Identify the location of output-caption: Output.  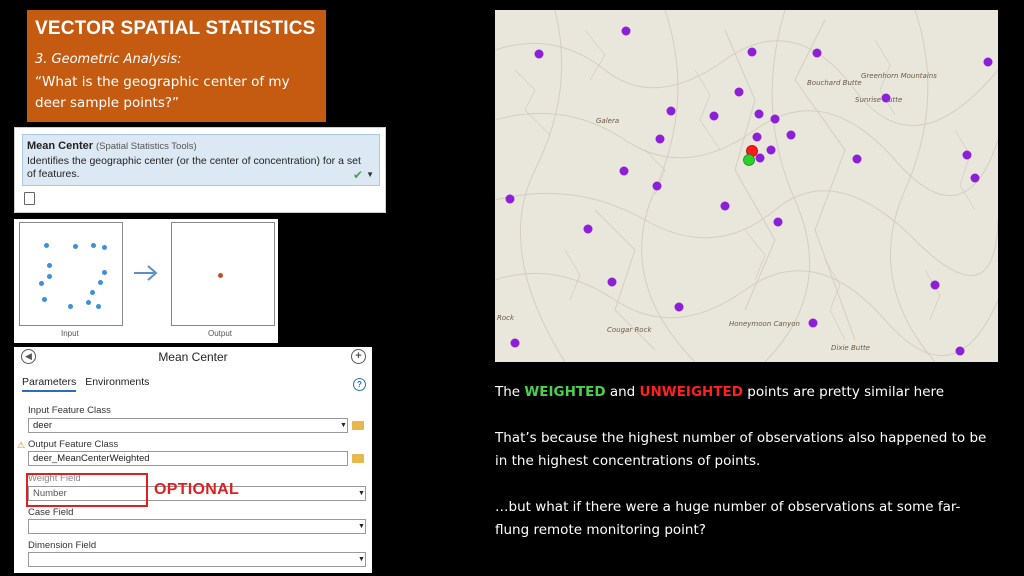
(220, 333).